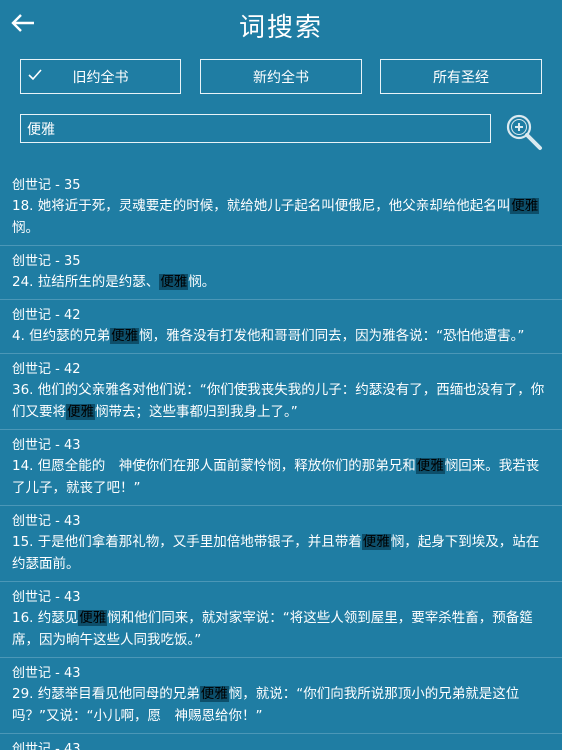  I want to click on result-item: 创世记 - 35 24. 拉结所生的是约瑟、便雅悯。, so click(281, 273).